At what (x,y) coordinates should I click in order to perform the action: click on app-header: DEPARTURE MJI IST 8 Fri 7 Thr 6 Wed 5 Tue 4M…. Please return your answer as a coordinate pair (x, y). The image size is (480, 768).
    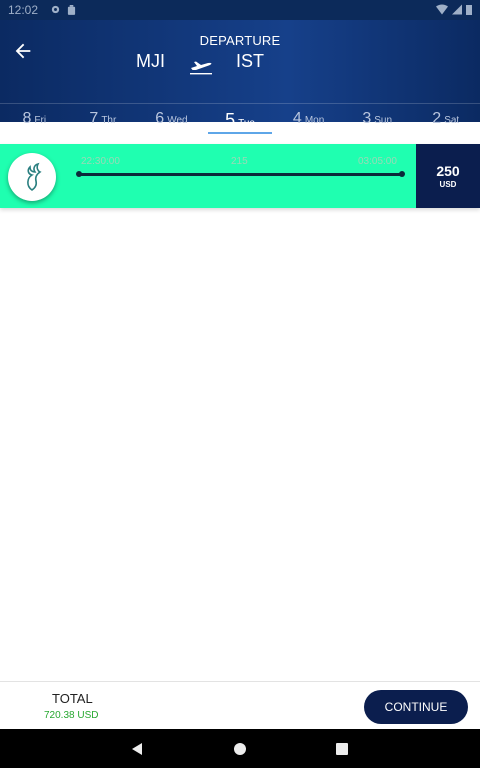
    Looking at the image, I should click on (240, 77).